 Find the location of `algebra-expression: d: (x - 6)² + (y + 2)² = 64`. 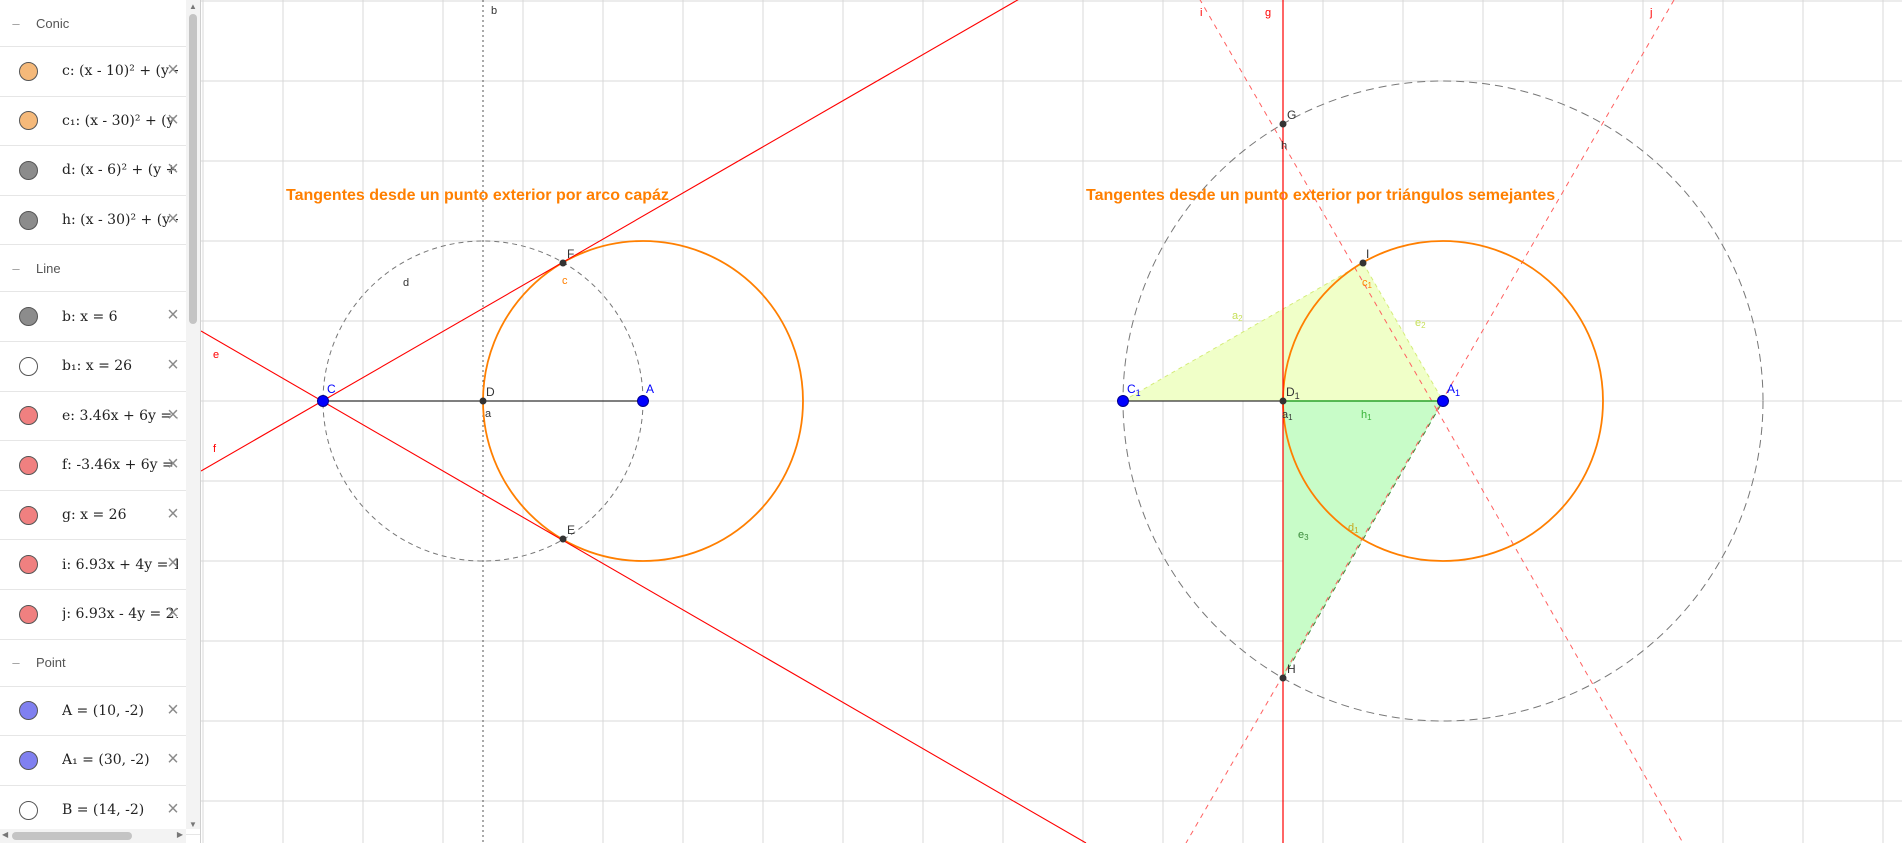

algebra-expression: d: (x - 6)² + (y + 2)² = 64 is located at coordinates (120, 170).